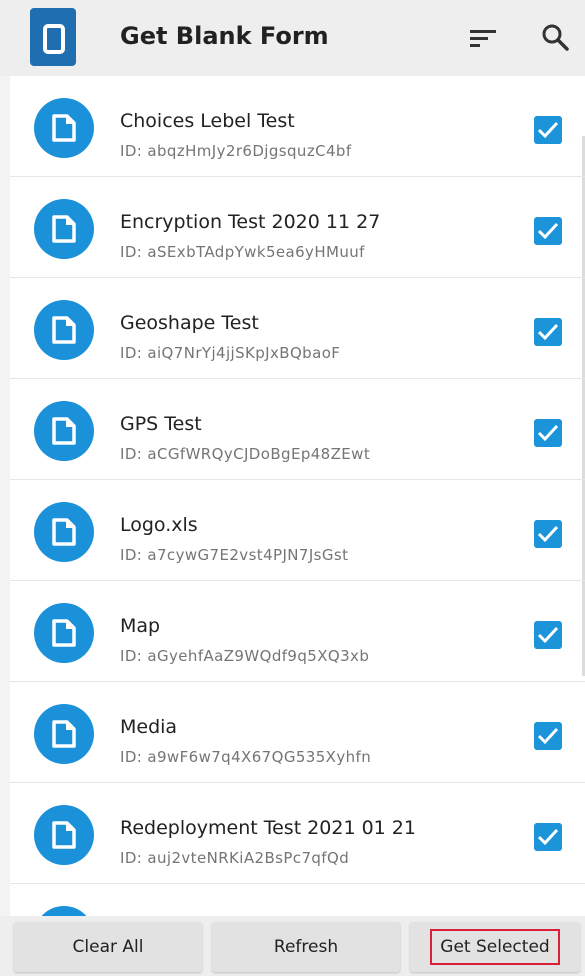 This screenshot has height=976, width=585. Describe the element at coordinates (189, 323) in the screenshot. I see `form-name: Geoshape Test` at that location.